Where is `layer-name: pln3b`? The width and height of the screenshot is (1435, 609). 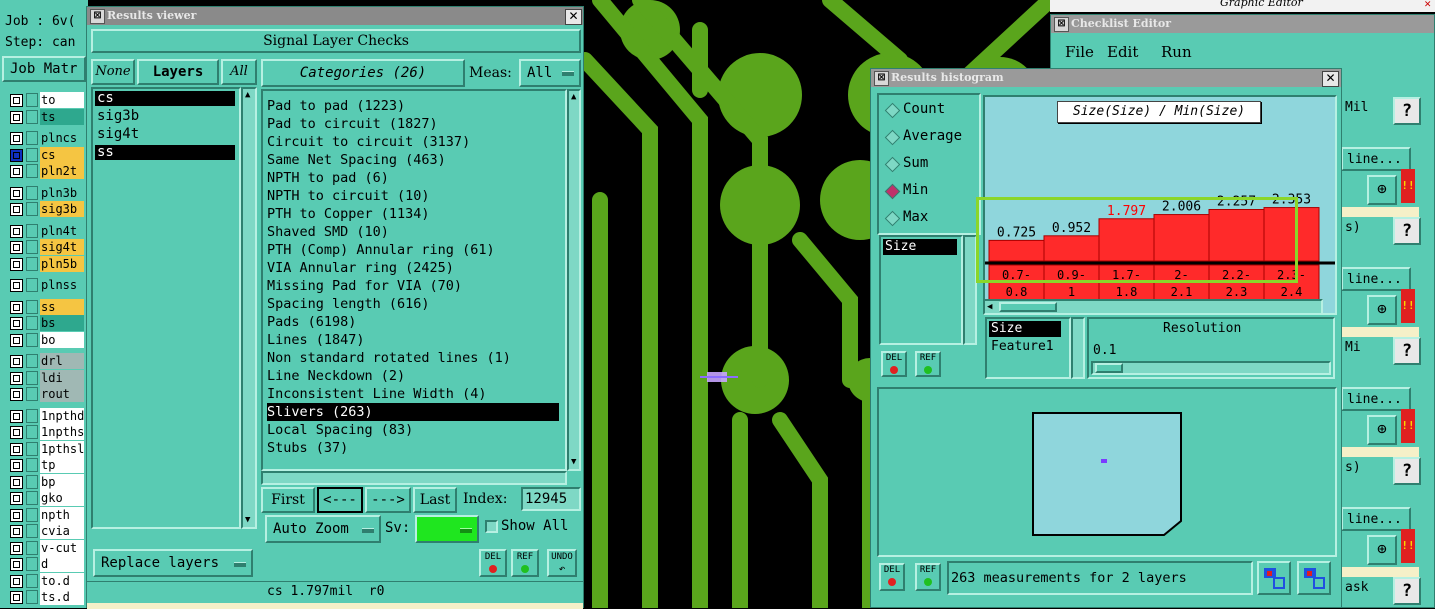 layer-name: pln3b is located at coordinates (62, 192).